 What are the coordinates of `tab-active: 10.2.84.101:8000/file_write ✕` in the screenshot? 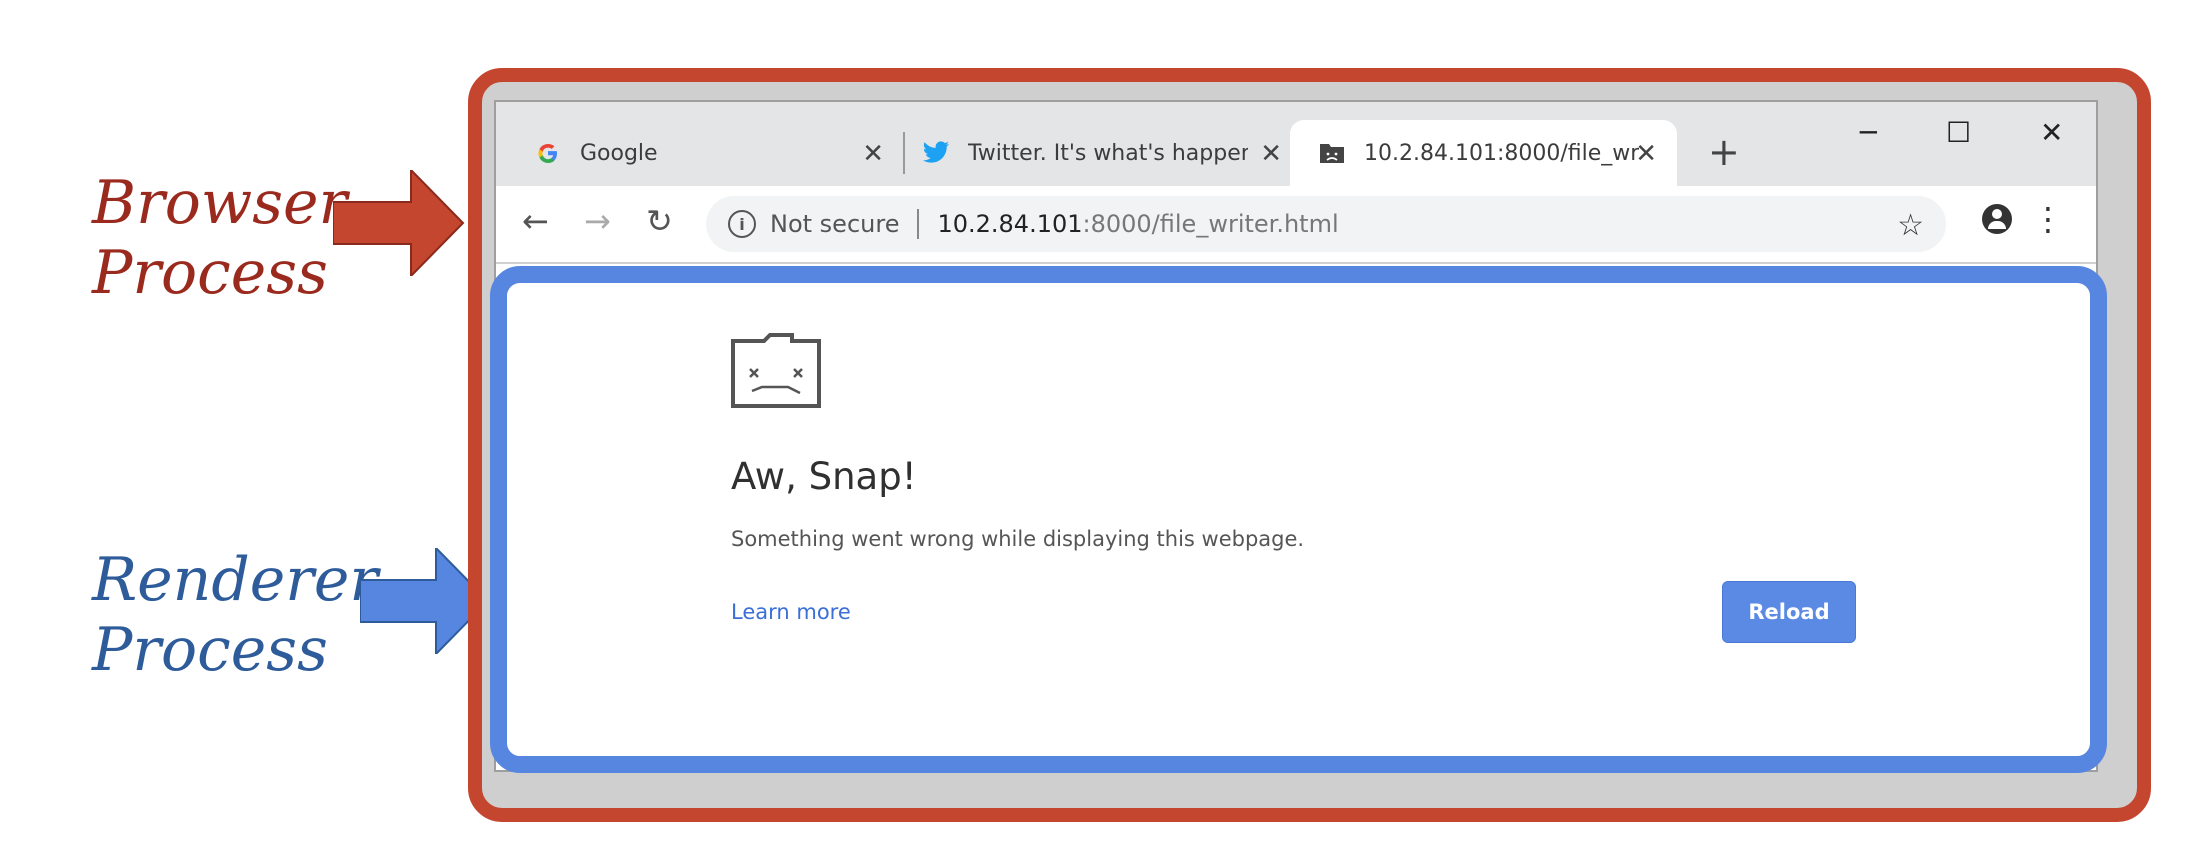 It's located at (1483, 153).